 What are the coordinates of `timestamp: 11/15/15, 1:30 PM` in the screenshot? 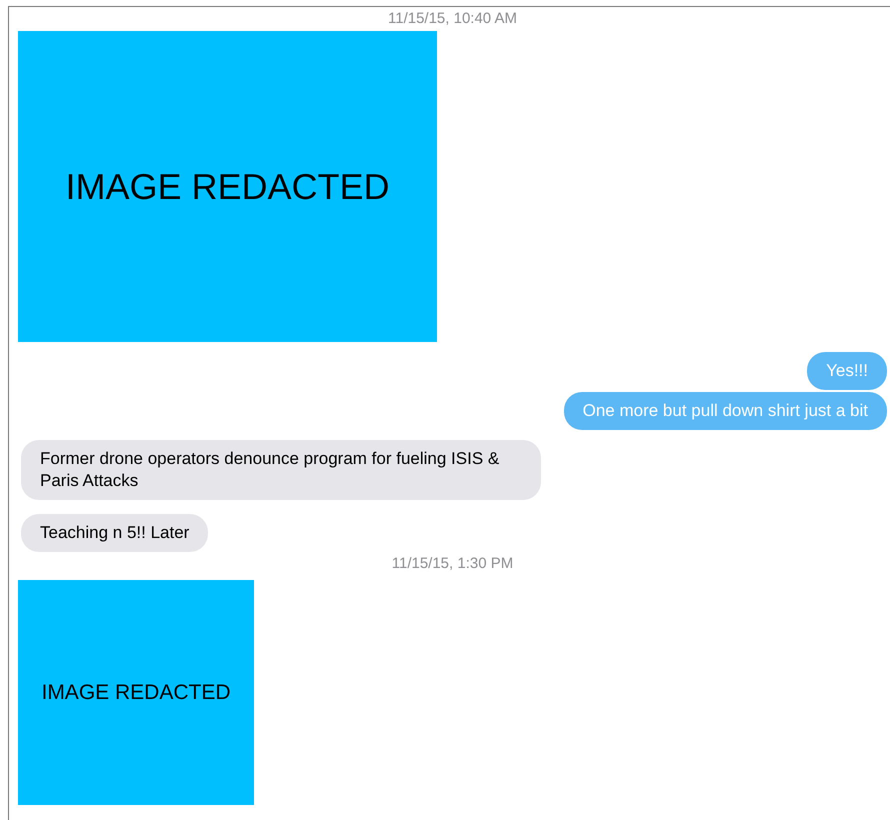 It's located at (453, 564).